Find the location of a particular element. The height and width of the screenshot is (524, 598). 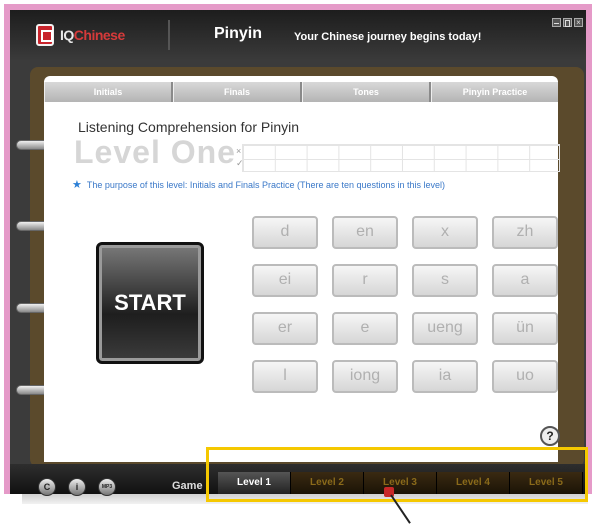

app-title: Pinyin is located at coordinates (238, 33).